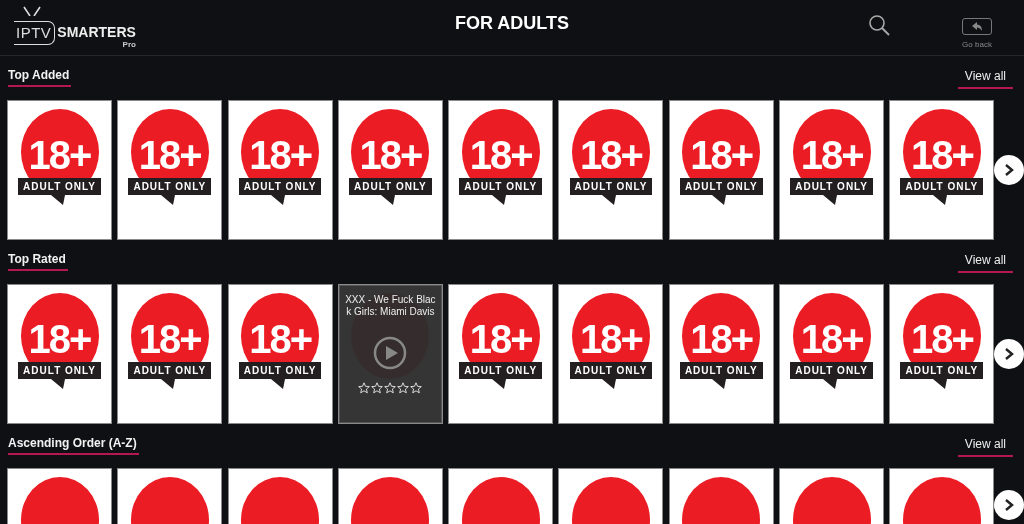 This screenshot has height=524, width=1024. Describe the element at coordinates (96, 32) in the screenshot. I see `logo-text: SMARTERS` at that location.